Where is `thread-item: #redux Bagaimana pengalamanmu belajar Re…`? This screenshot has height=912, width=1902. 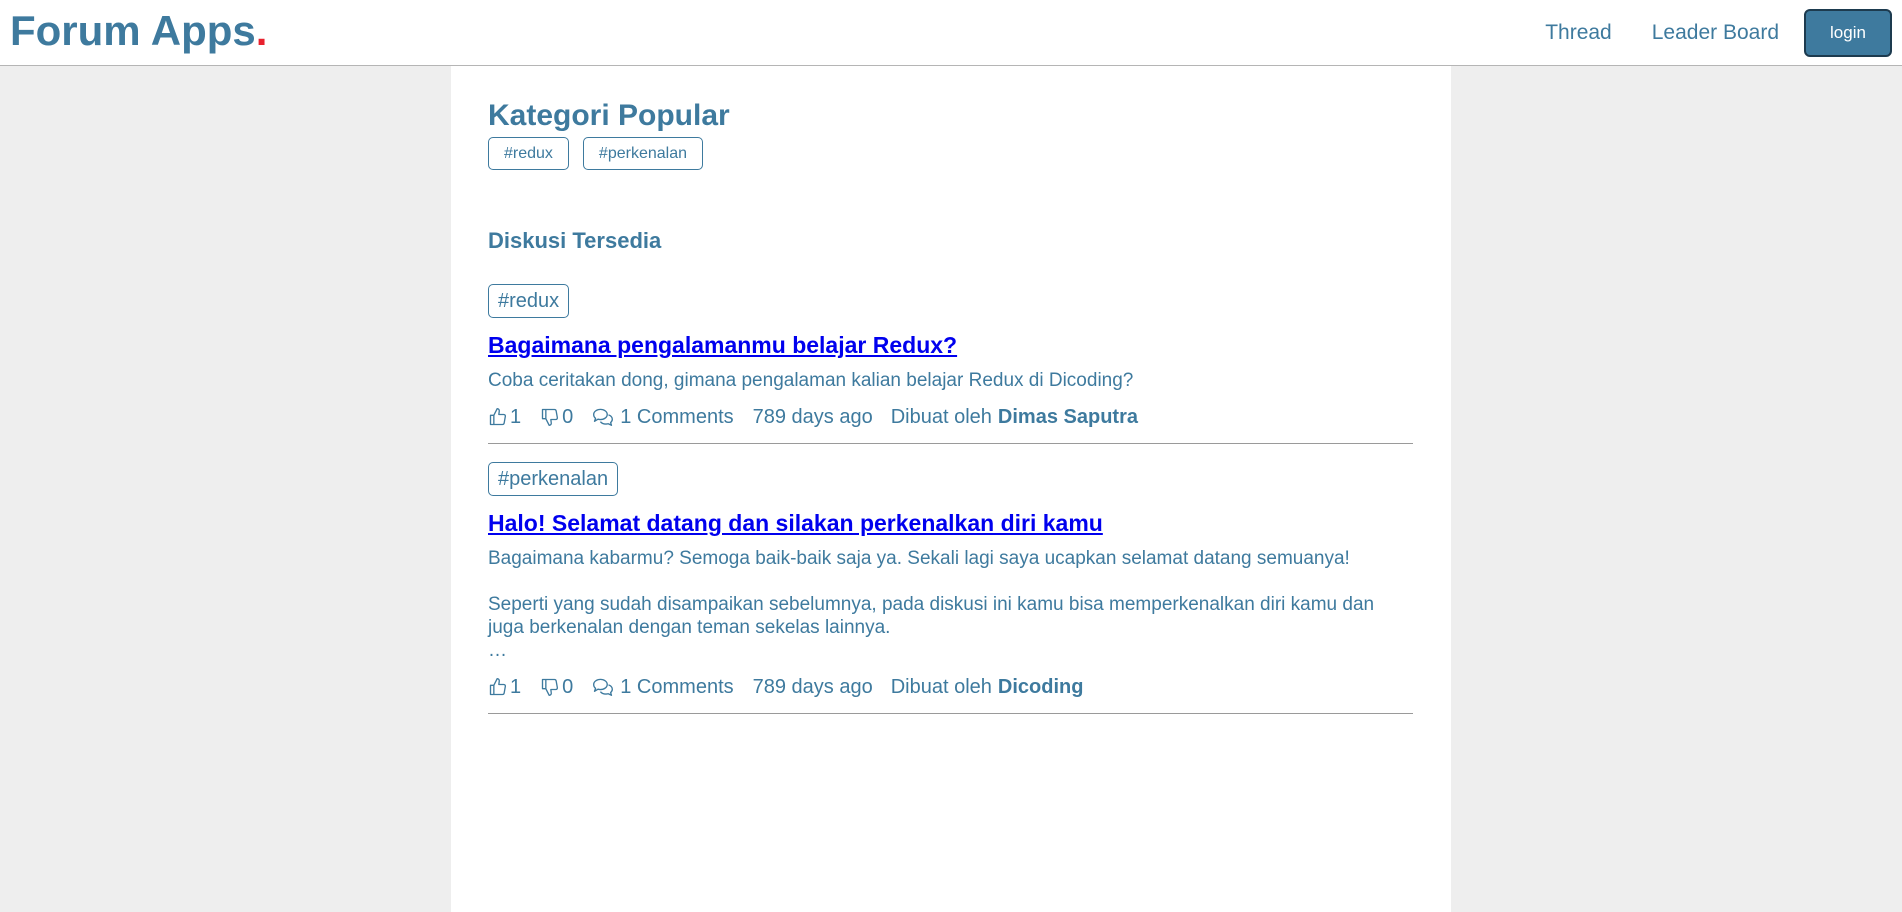 thread-item: #redux Bagaimana pengalamanmu belajar Re… is located at coordinates (950, 364).